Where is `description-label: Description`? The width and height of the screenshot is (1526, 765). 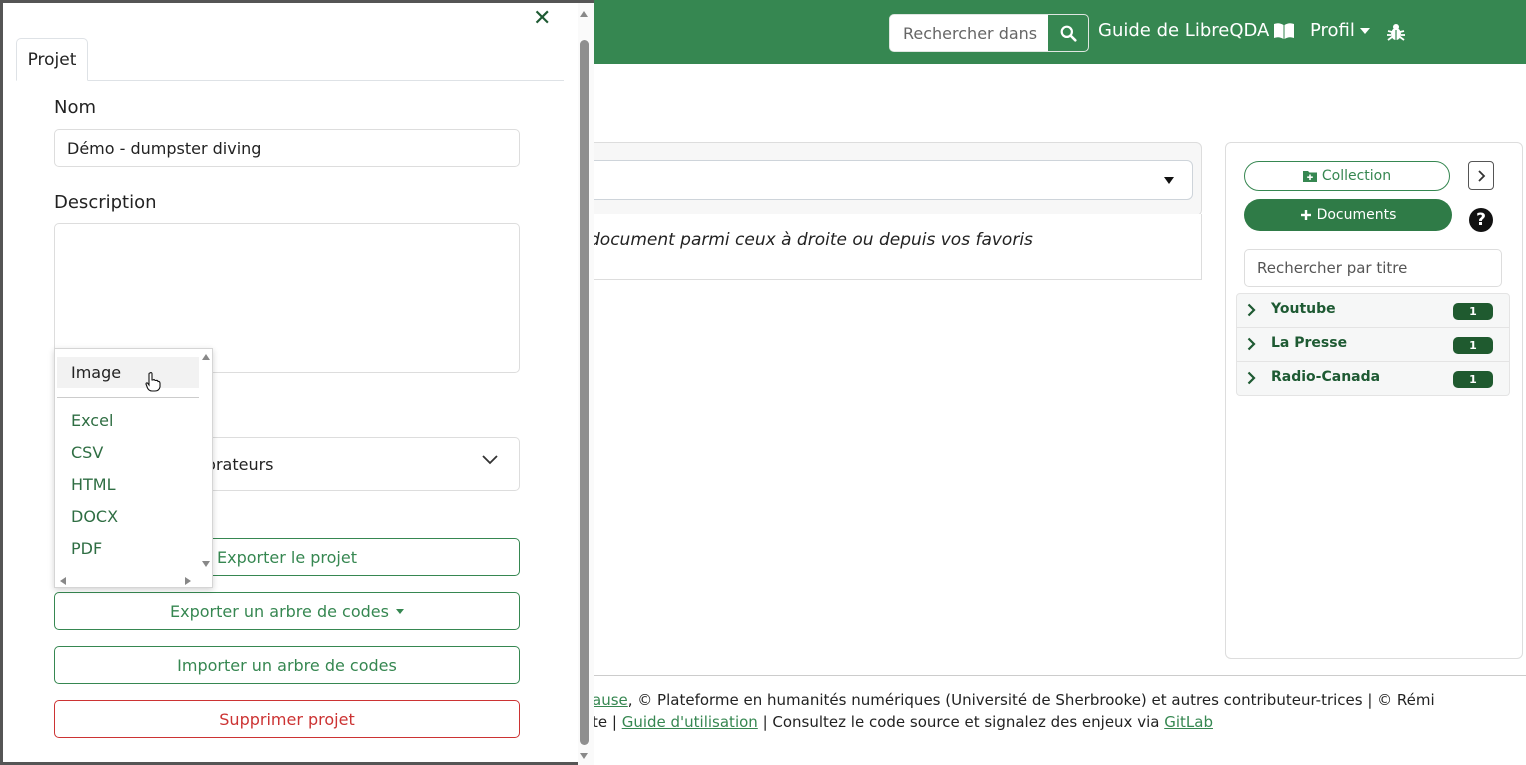 description-label: Description is located at coordinates (105, 202).